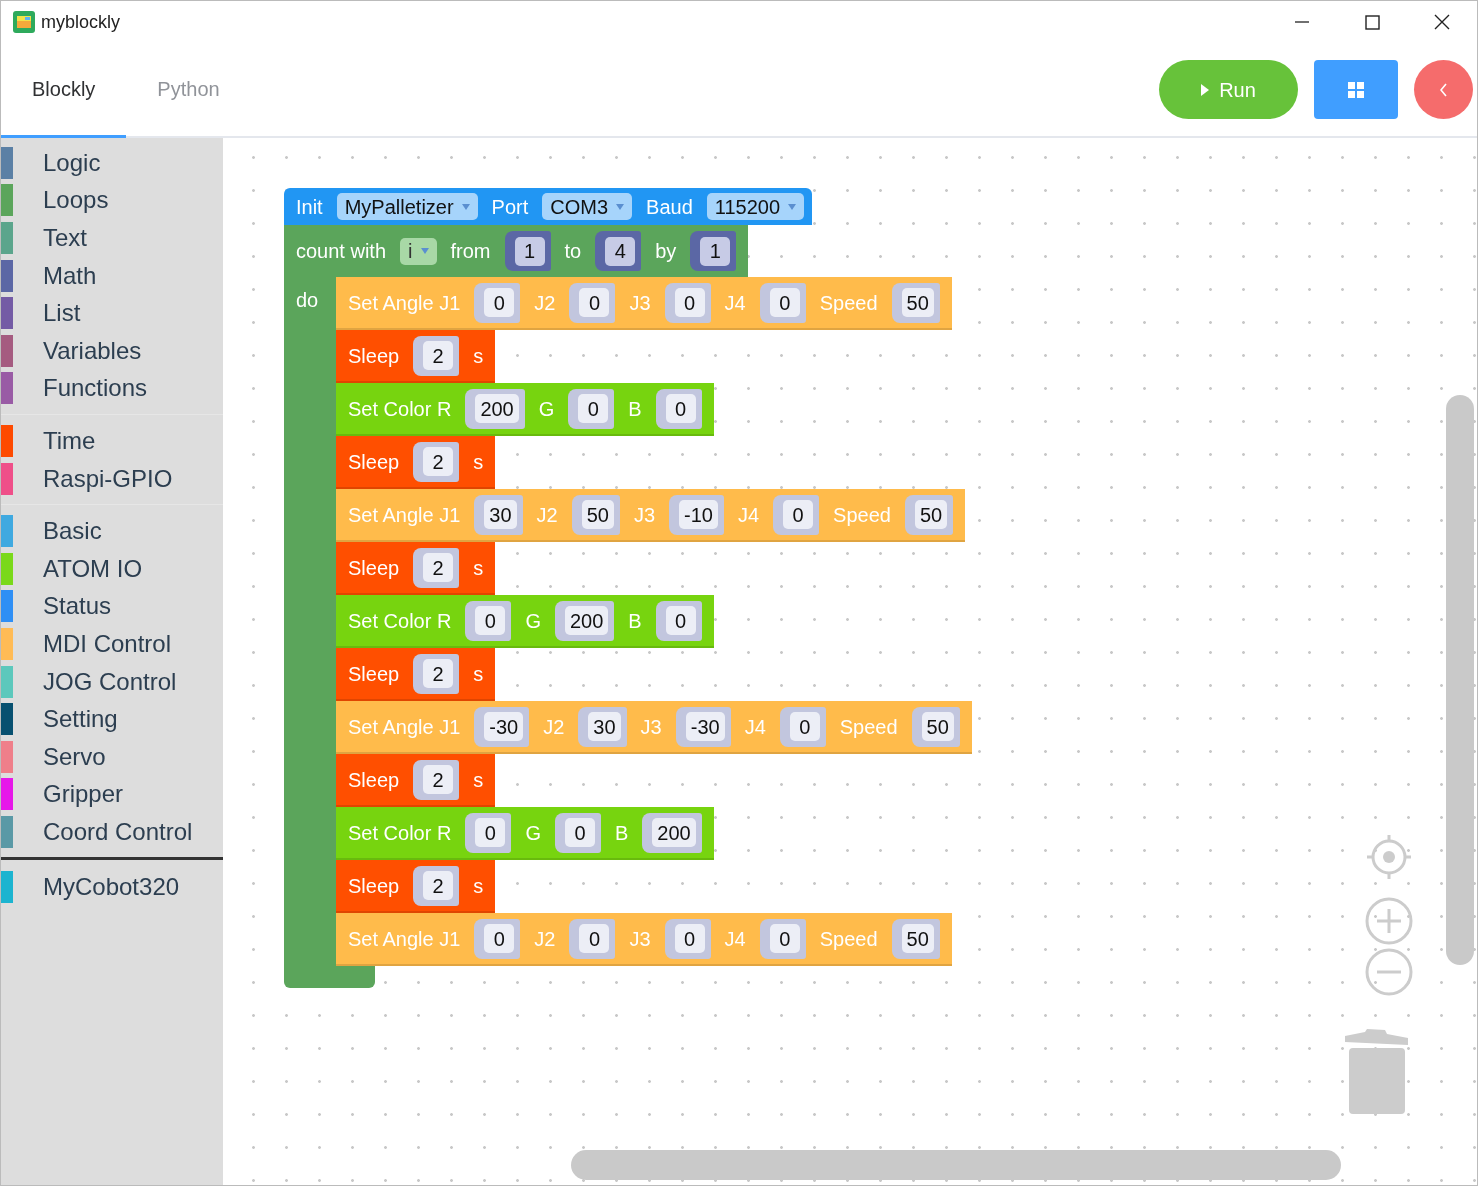  Describe the element at coordinates (587, 206) in the screenshot. I see `dropdown-field: COM3` at that location.